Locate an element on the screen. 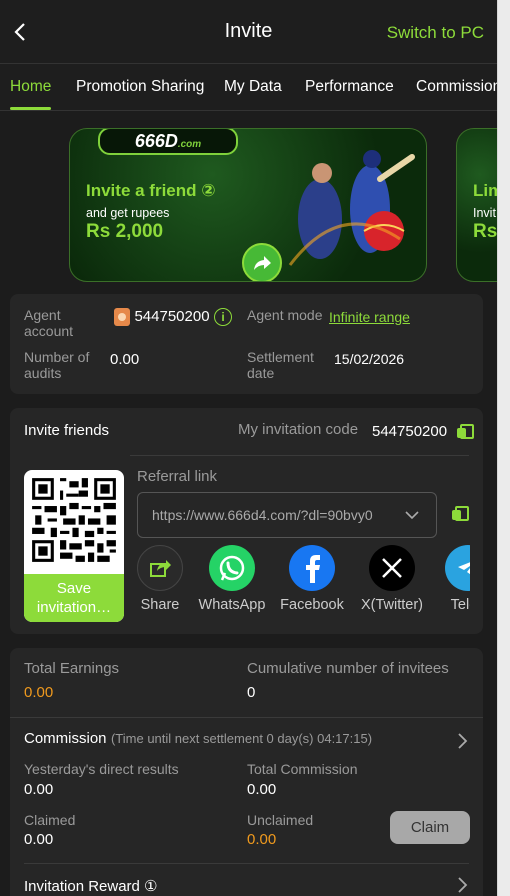  claimed-value: 0.00 is located at coordinates (39, 839).